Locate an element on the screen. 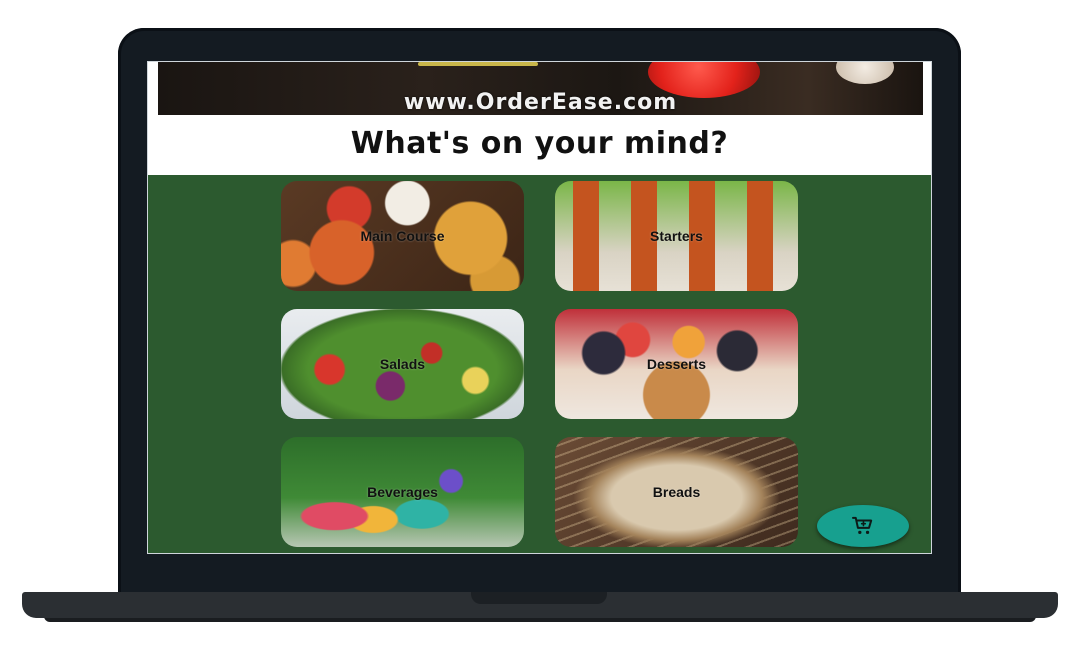 Image resolution: width=1080 pixels, height=667 pixels. hero-banner: www.OrderEase.com is located at coordinates (540, 88).